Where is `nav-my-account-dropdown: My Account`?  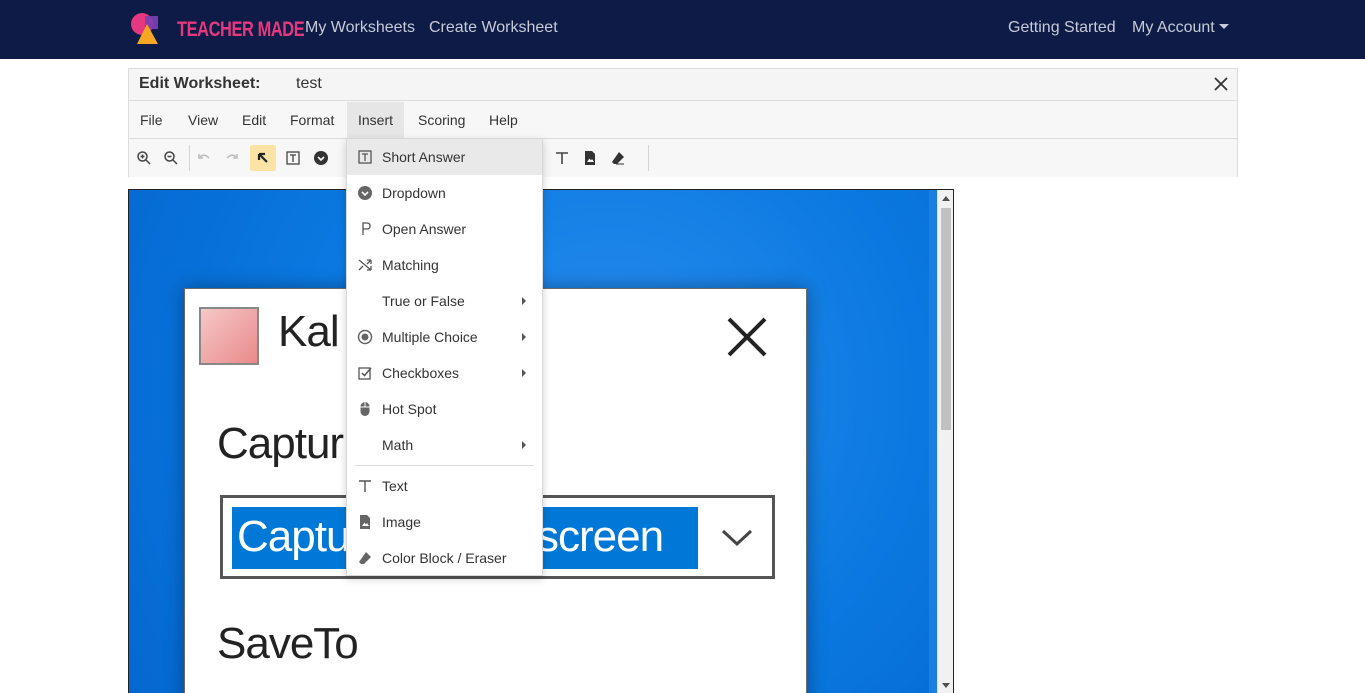
nav-my-account-dropdown: My Account is located at coordinates (1180, 28).